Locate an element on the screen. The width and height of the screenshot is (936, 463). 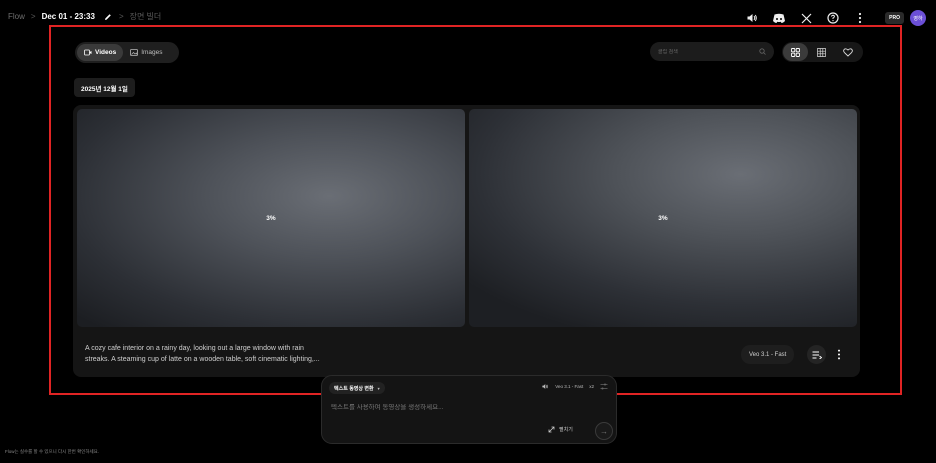
reuse-prompt-icon is located at coordinates (817, 355).